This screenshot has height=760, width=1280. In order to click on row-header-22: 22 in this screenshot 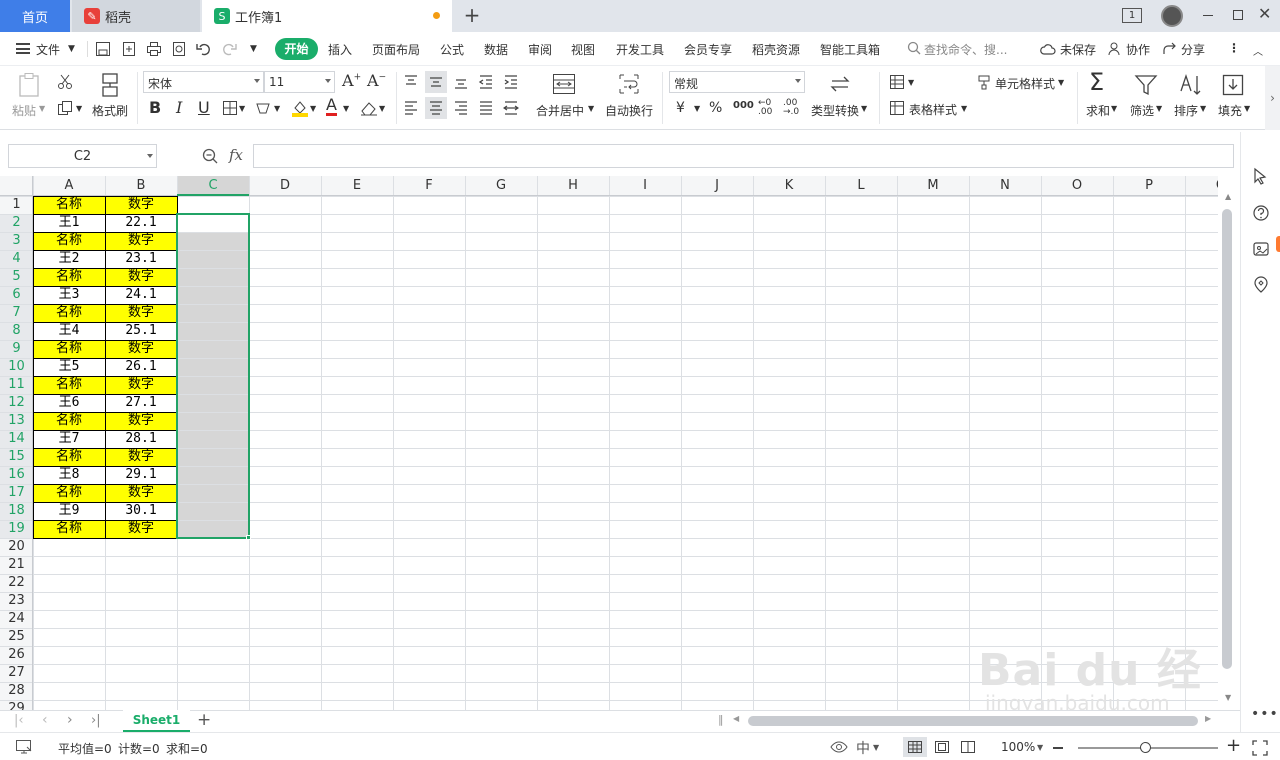, I will do `click(16, 583)`.